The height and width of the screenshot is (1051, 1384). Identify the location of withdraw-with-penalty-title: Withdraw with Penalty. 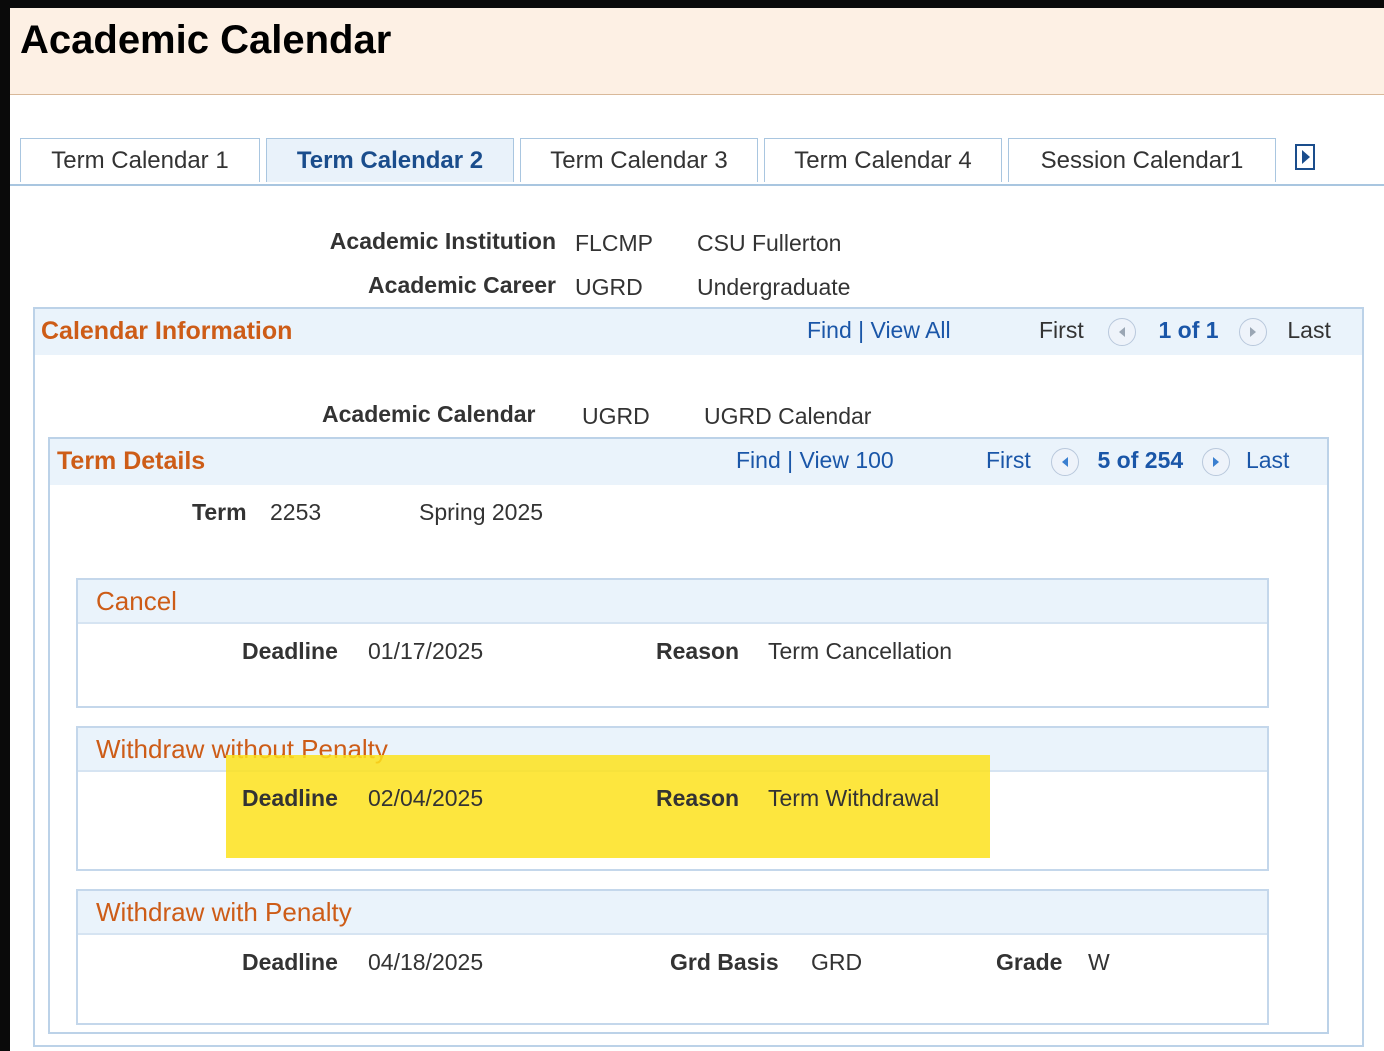
(224, 912).